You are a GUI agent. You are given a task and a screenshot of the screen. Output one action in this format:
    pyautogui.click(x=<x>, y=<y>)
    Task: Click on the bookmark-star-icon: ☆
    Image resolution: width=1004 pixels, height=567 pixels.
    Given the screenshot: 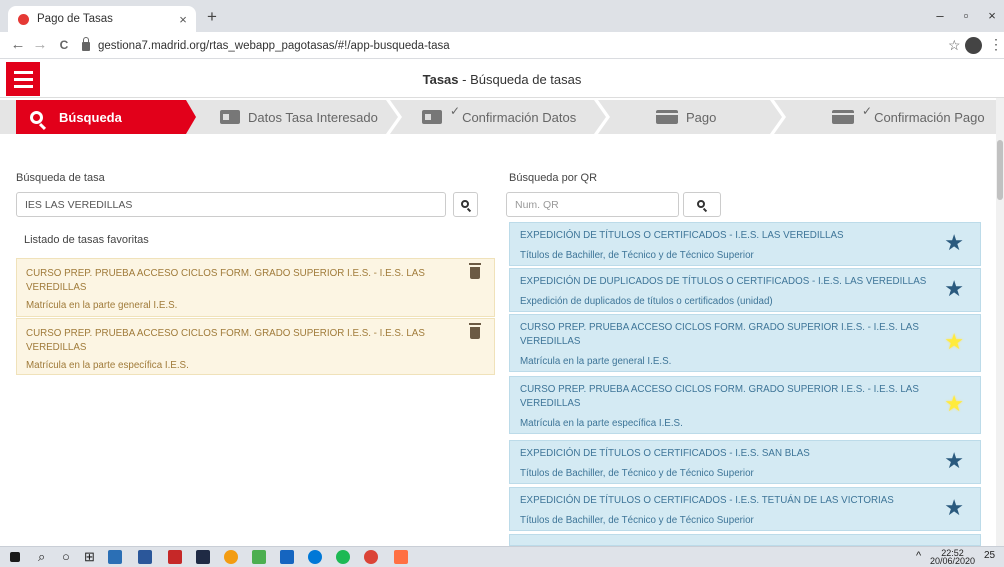 What is the action you would take?
    pyautogui.click(x=954, y=45)
    